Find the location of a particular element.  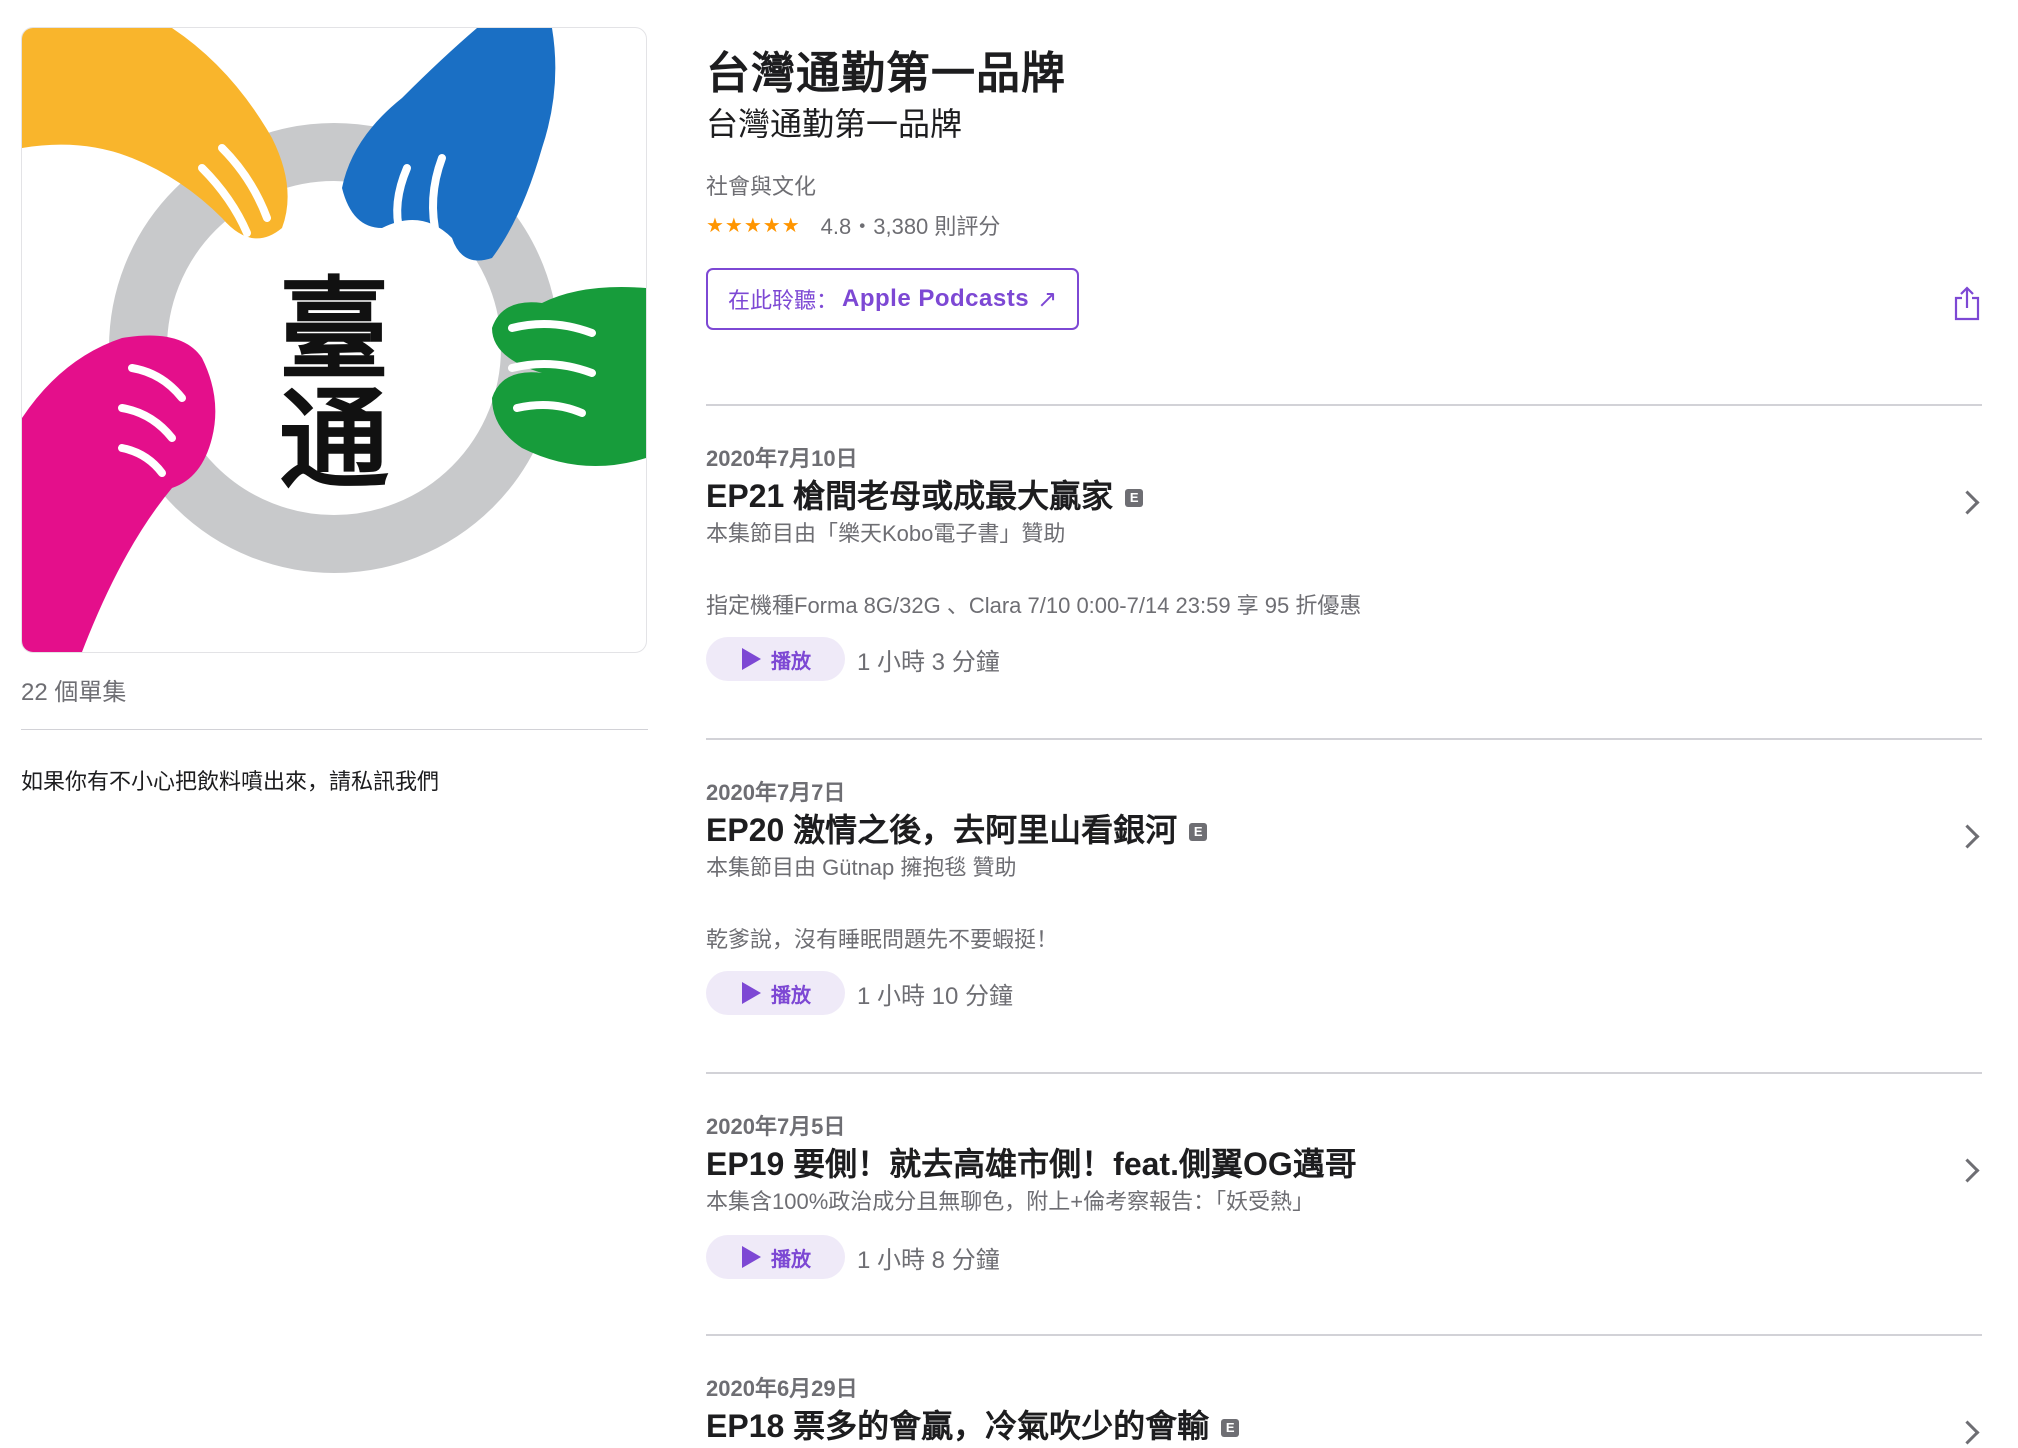

episode-title-text: EP20 激情之後，去阿里山看銀河 is located at coordinates (942, 830).